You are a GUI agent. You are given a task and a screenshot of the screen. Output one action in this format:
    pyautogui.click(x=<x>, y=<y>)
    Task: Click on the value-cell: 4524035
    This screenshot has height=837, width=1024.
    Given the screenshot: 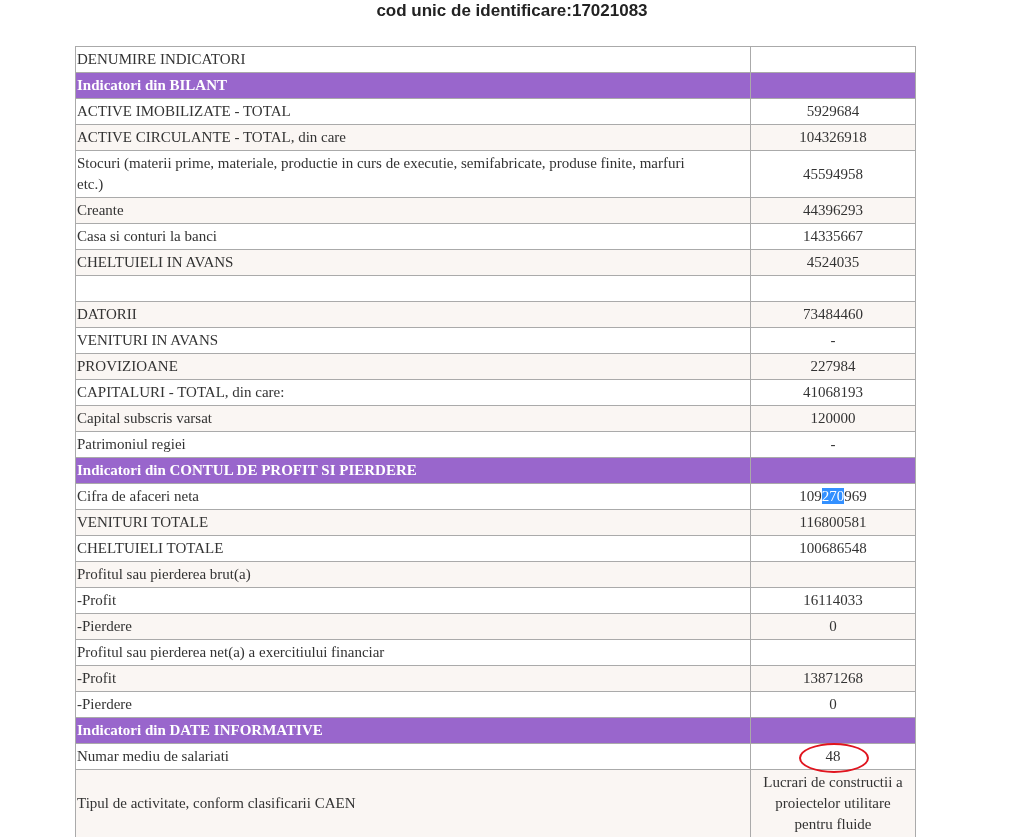 What is the action you would take?
    pyautogui.click(x=833, y=262)
    